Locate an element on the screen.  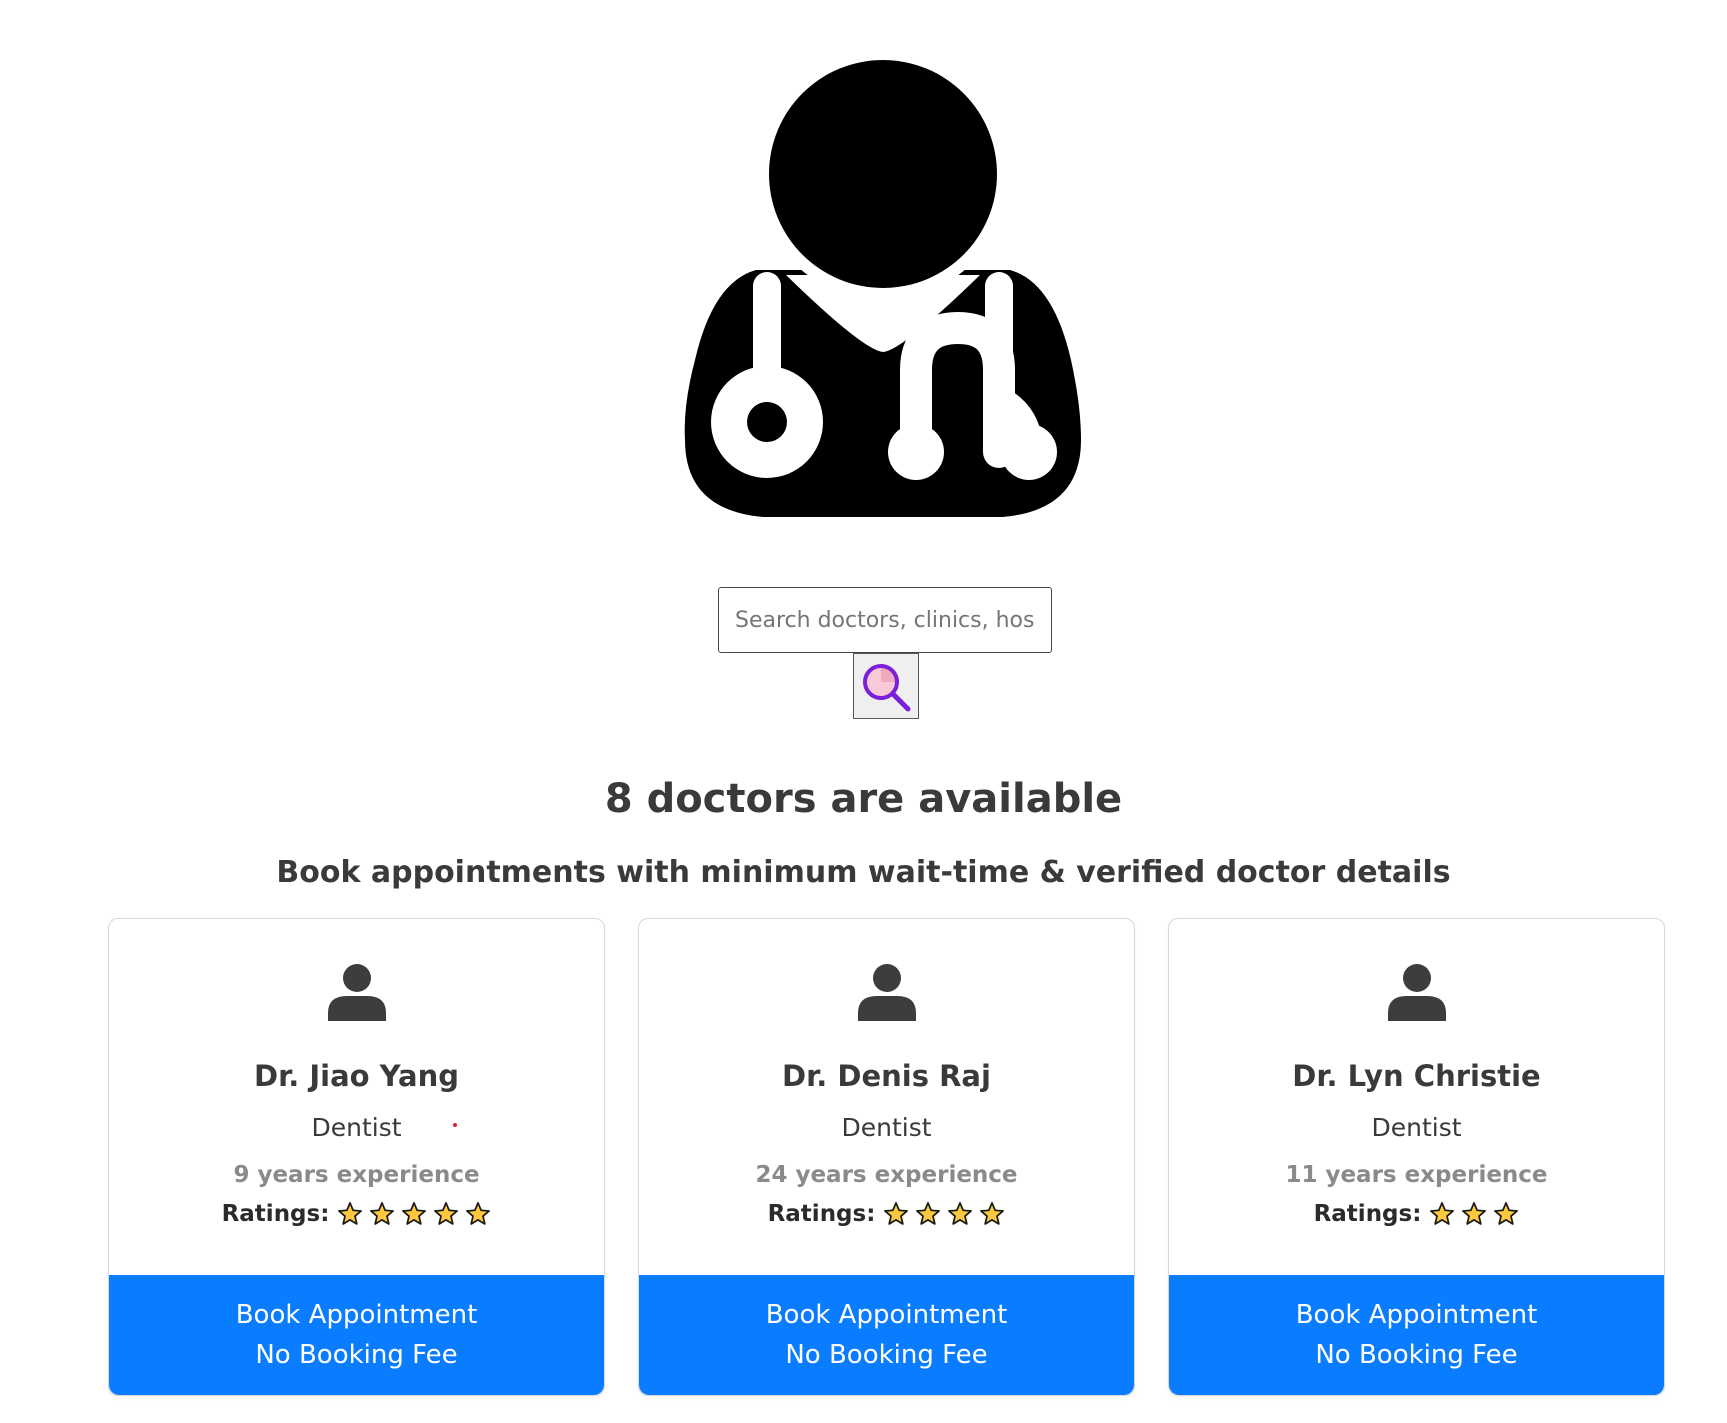
doctor-experience: 9 years experience is located at coordinates (356, 1175).